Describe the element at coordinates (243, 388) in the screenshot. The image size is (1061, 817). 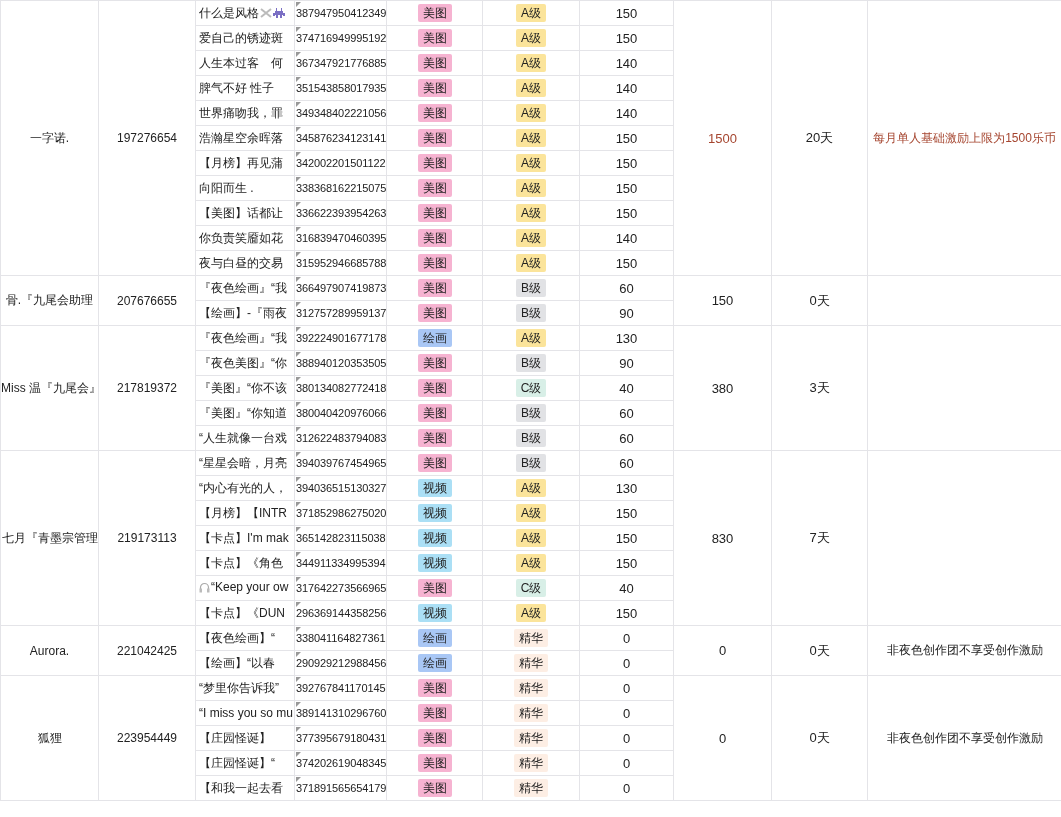
I see `work-title: 『美图』“你不该` at that location.